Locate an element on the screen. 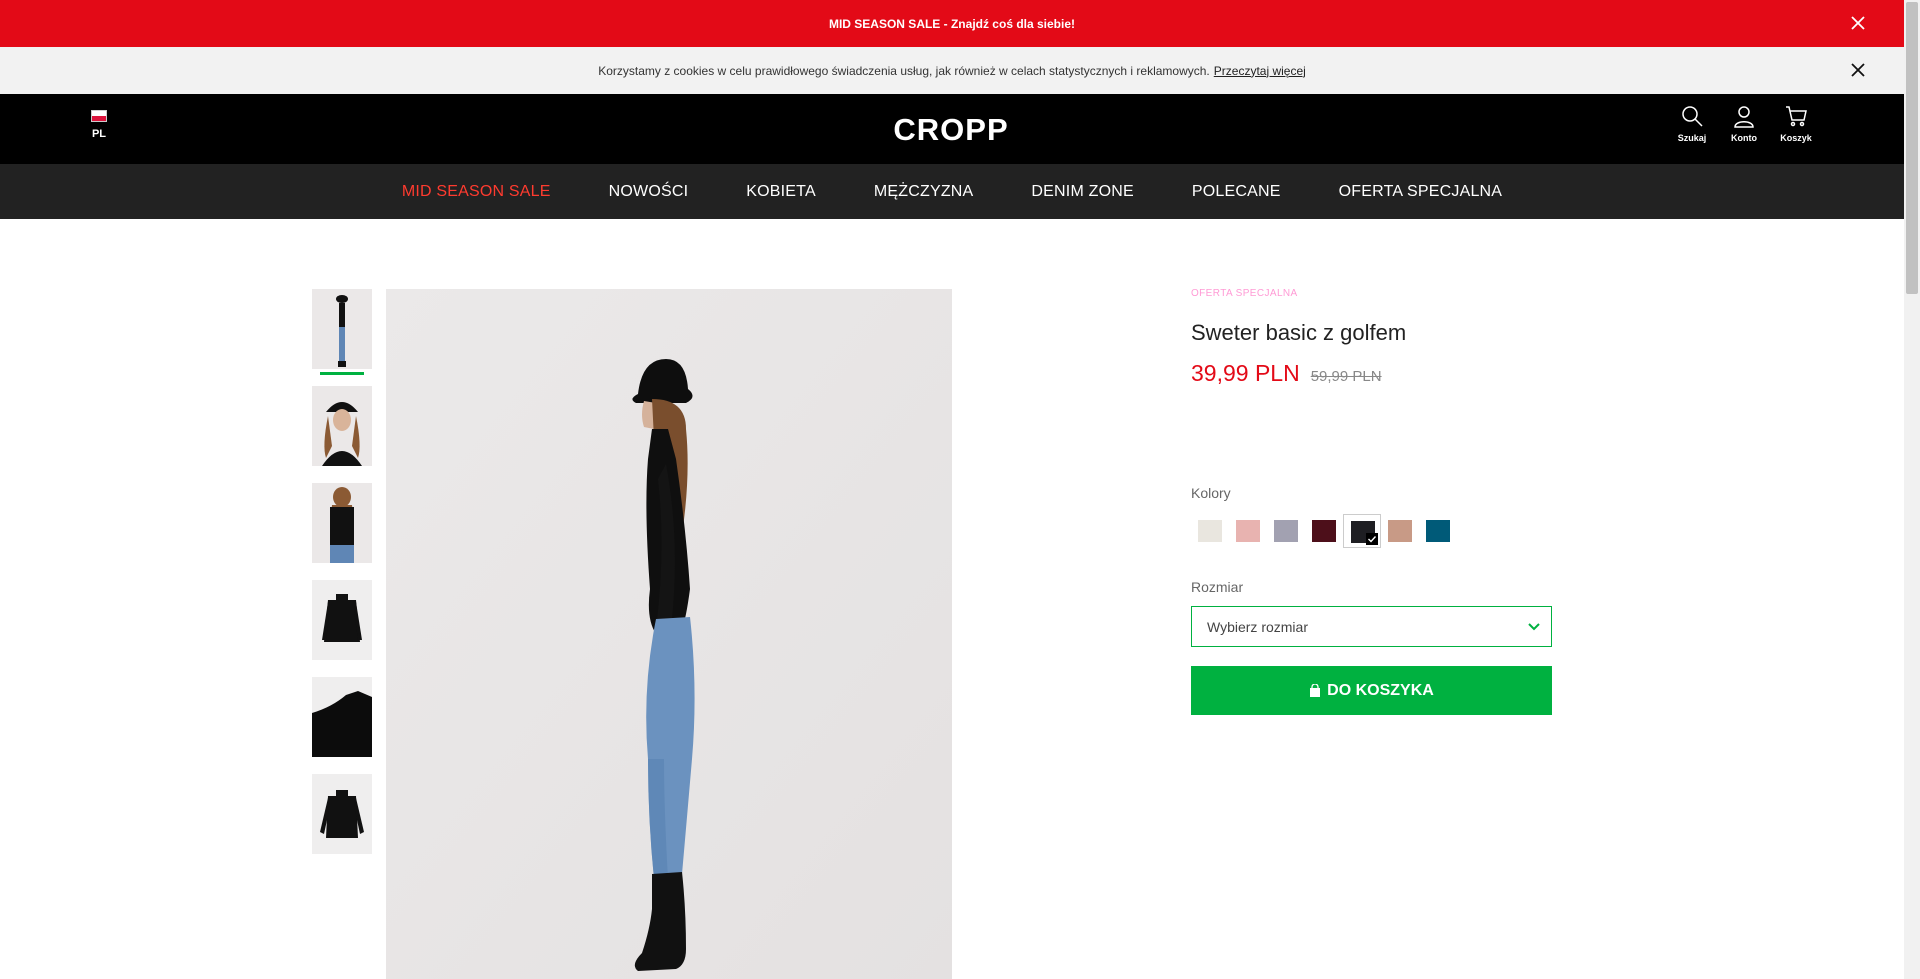  logo-text: CROPP is located at coordinates (950, 129).